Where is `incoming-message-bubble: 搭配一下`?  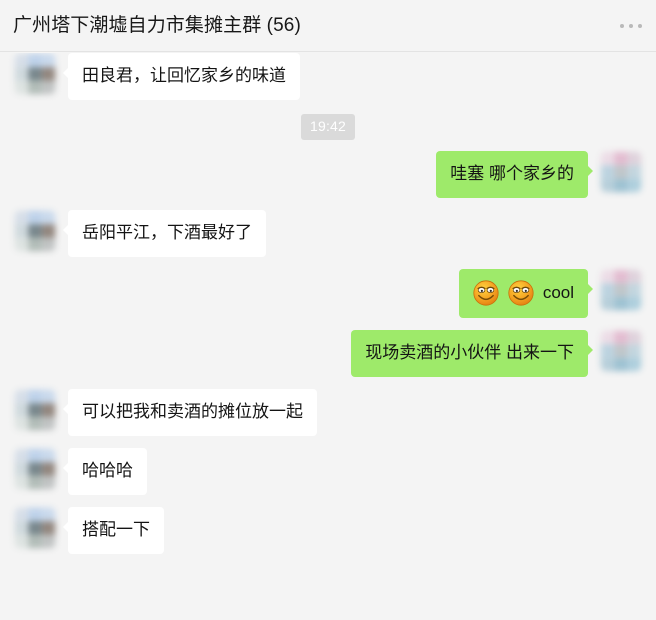 incoming-message-bubble: 搭配一下 is located at coordinates (113, 530).